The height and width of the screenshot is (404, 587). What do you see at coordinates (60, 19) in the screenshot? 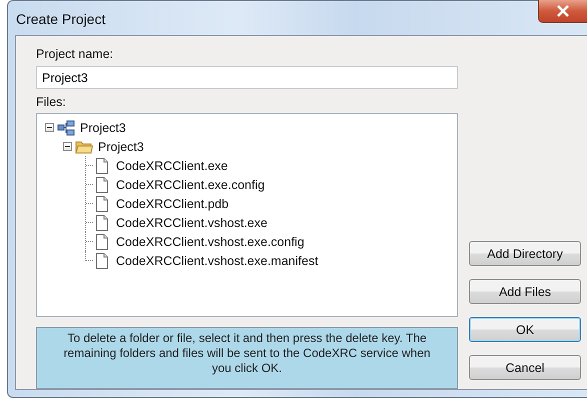
I see `window-title: Create Project` at bounding box center [60, 19].